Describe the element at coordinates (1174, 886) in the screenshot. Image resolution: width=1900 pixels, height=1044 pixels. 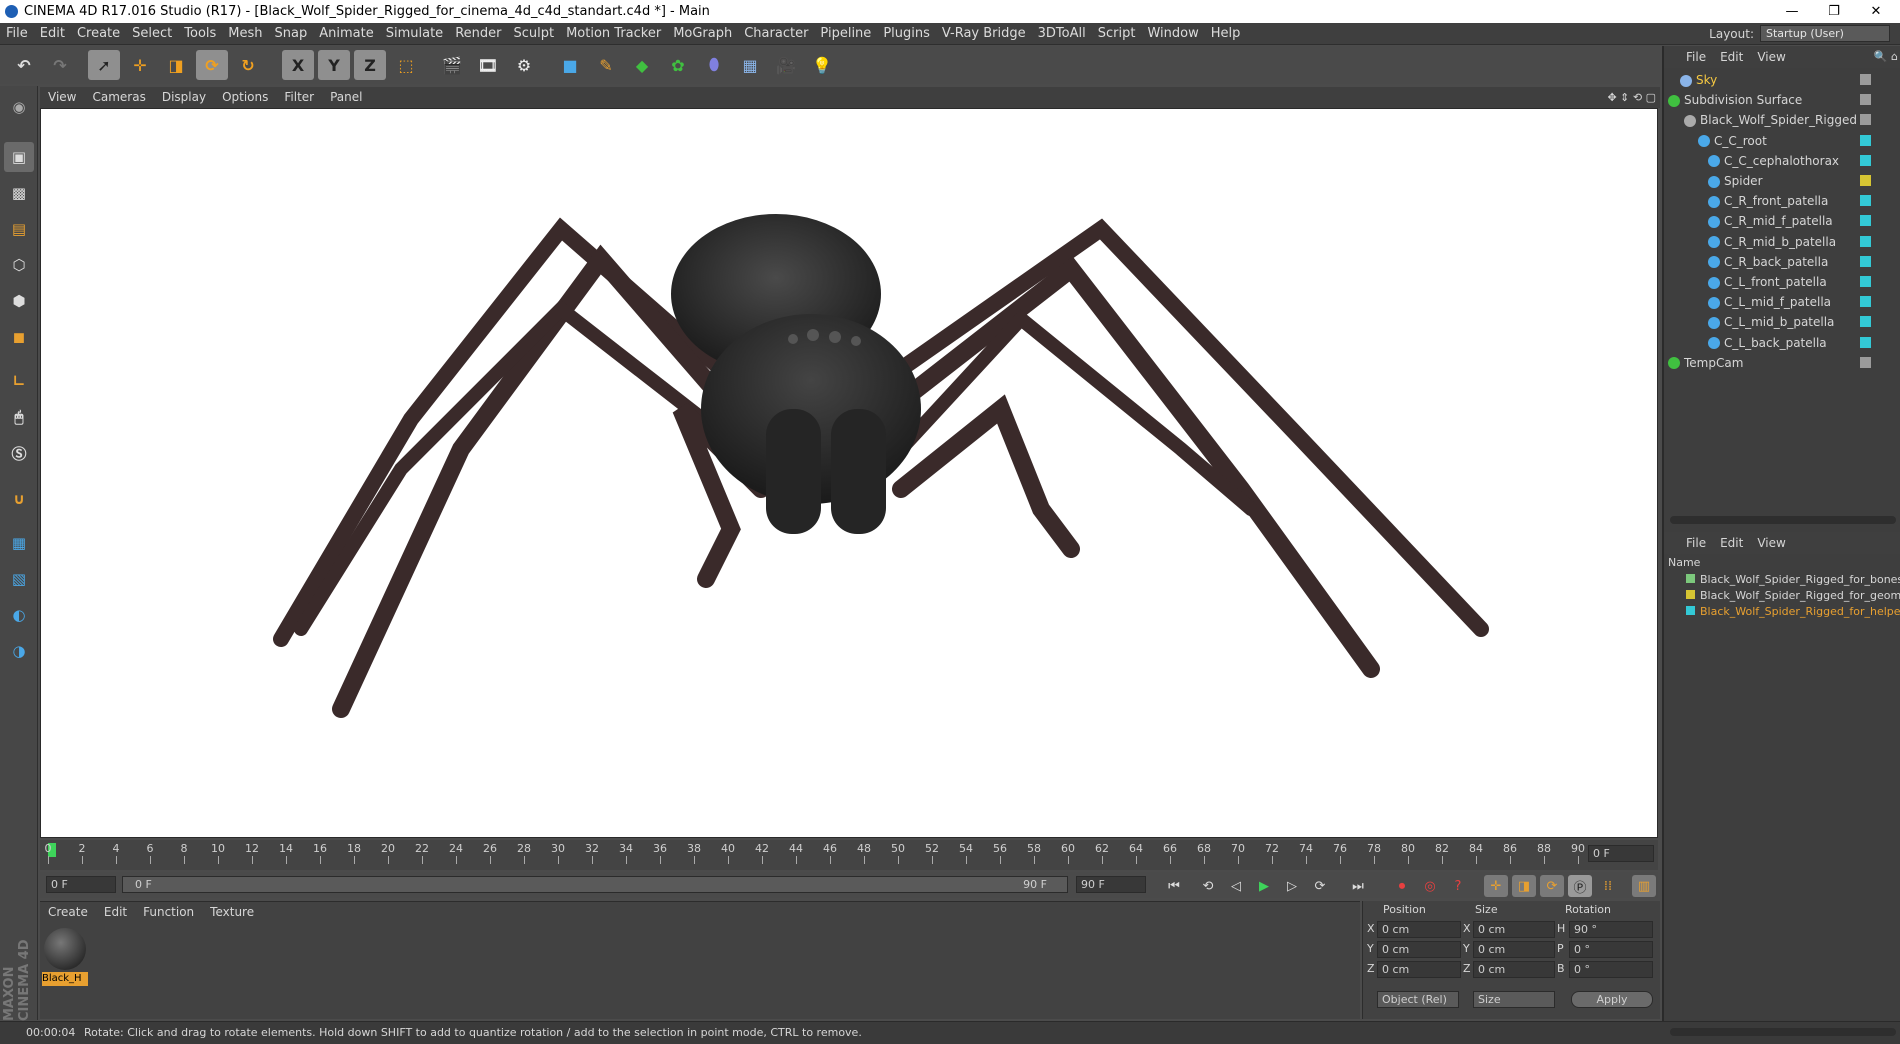
I see `goto-start-icon: ⏮` at that location.